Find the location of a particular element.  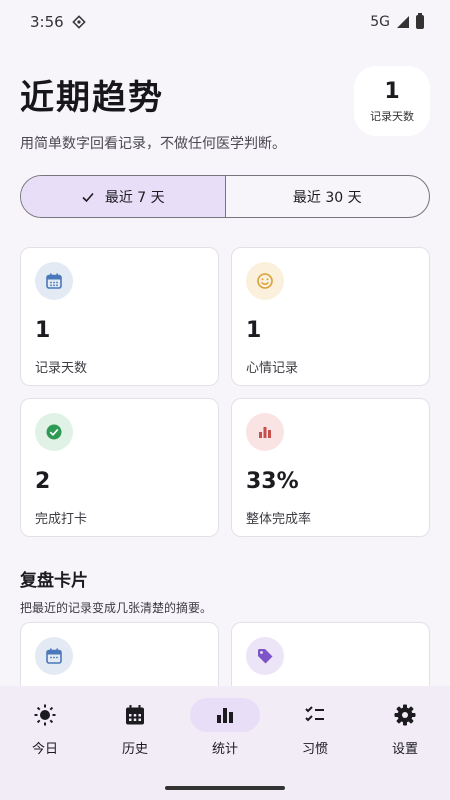

range-selector: 最近 7 天 最近 30 天 is located at coordinates (225, 196).